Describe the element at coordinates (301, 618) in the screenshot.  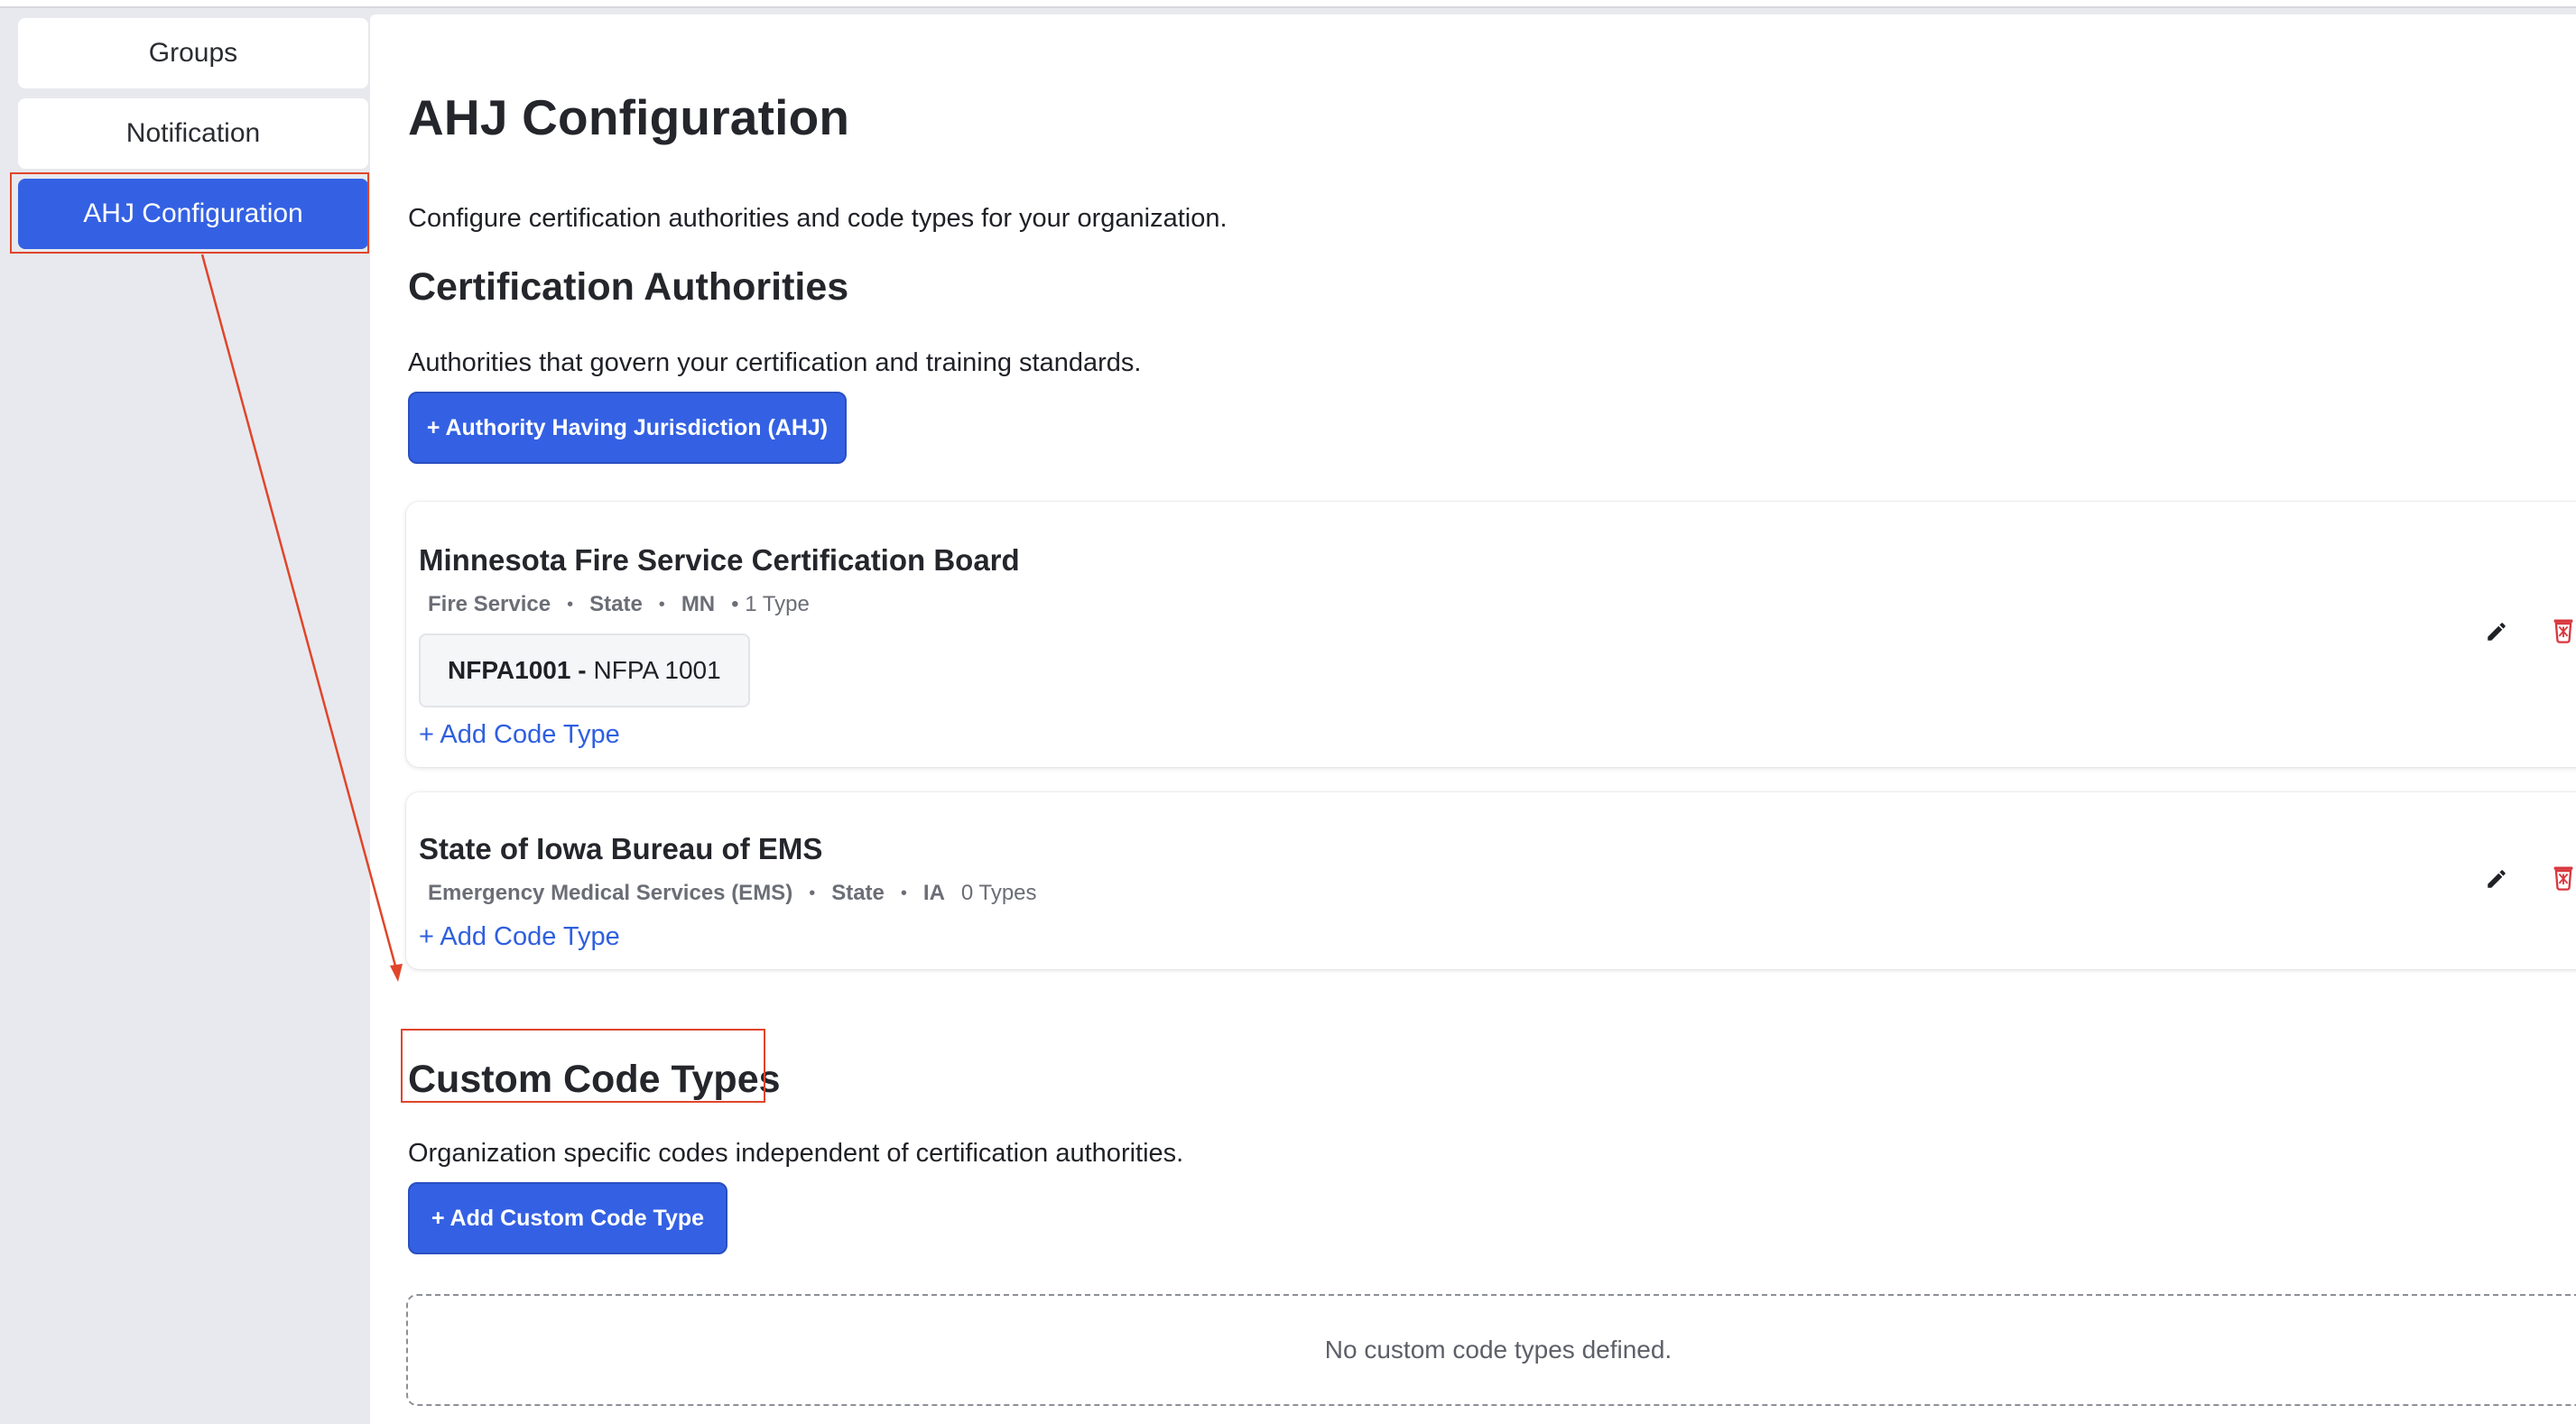
I see `annotation-arrow` at that location.